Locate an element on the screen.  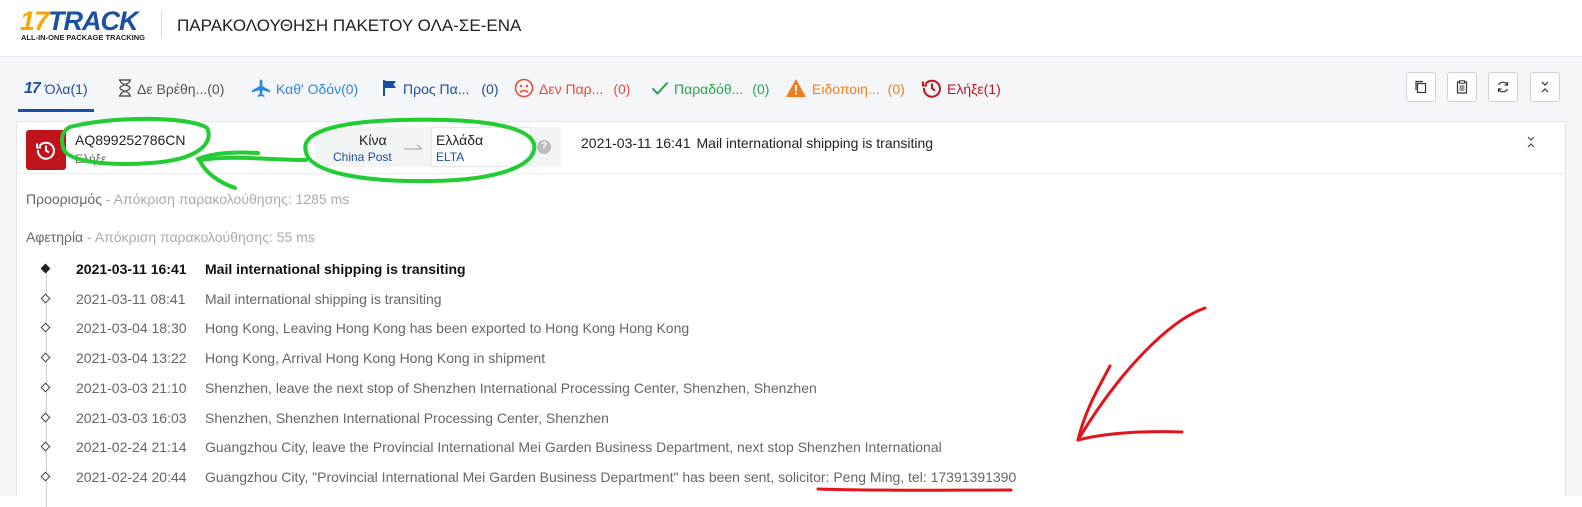
tracking-number: AQ899252786CN is located at coordinates (130, 140).